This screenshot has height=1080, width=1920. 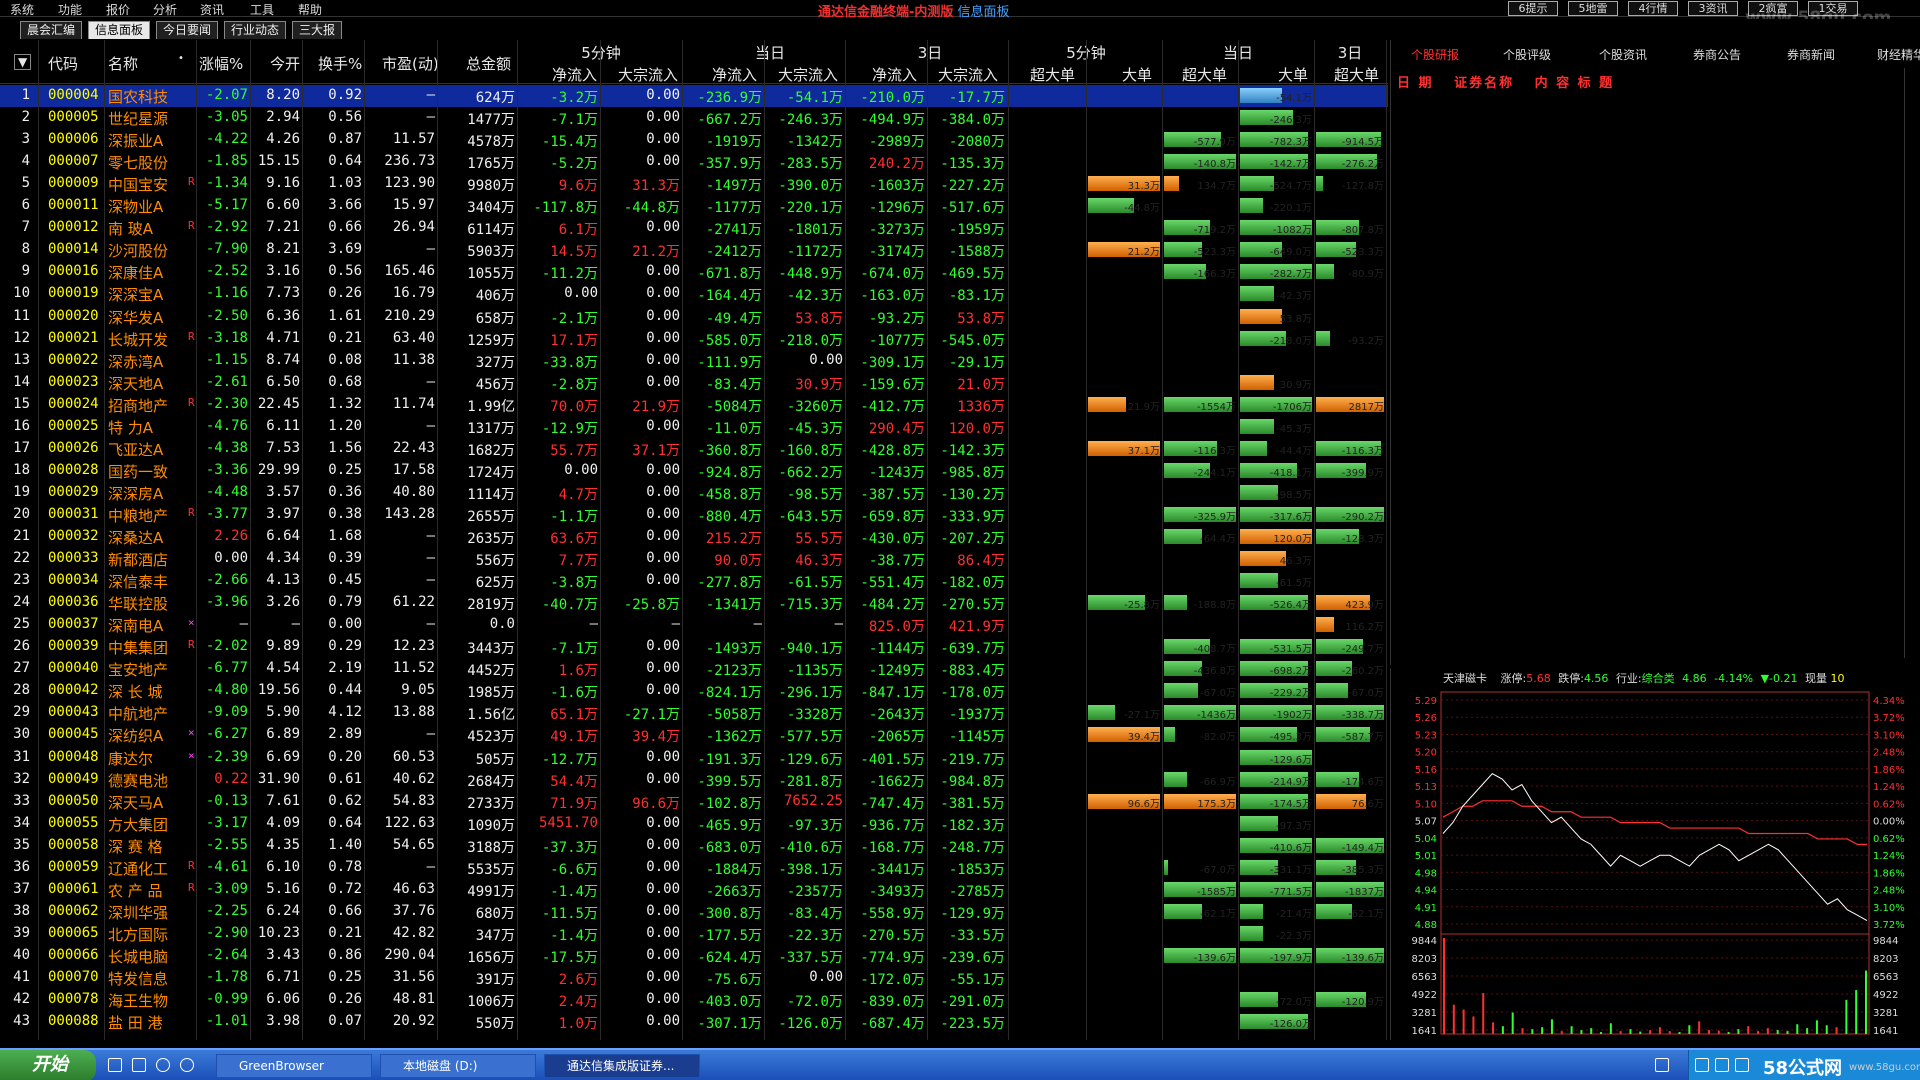 I want to click on menu-tools: 工具, so click(x=262, y=9).